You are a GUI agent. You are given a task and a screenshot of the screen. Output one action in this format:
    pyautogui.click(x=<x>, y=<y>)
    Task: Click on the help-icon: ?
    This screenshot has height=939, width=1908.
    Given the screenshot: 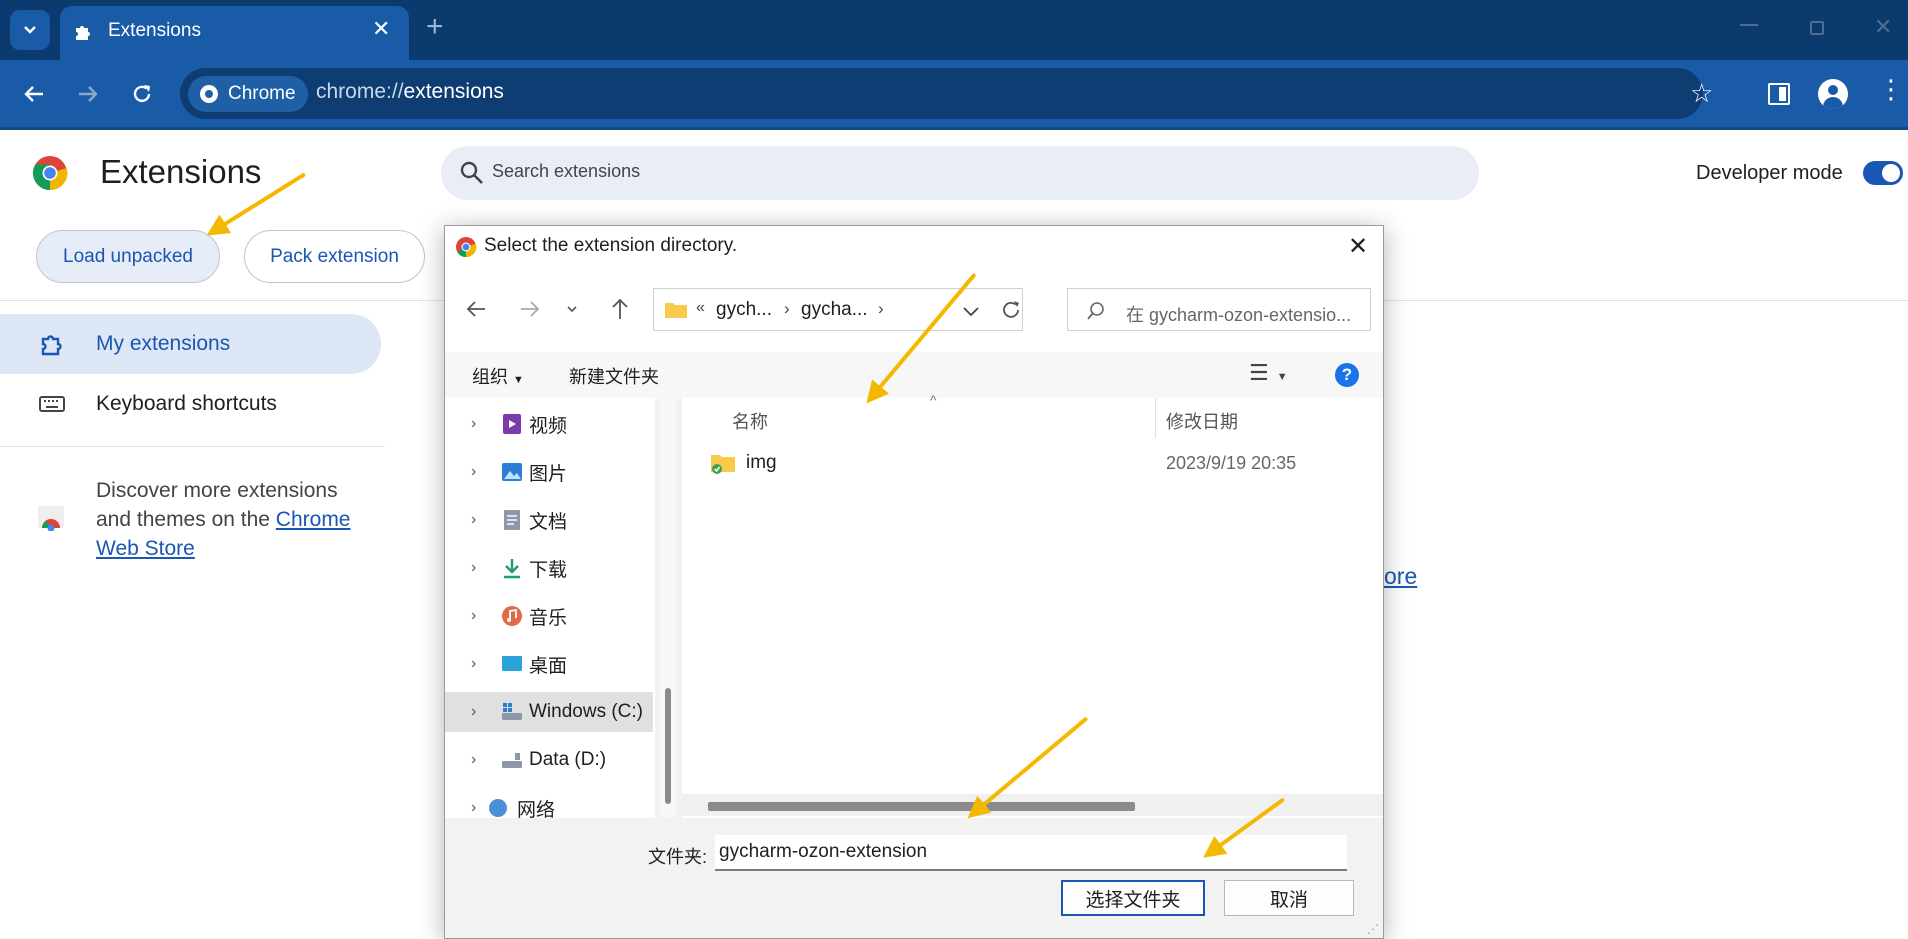 What is the action you would take?
    pyautogui.click(x=1347, y=375)
    